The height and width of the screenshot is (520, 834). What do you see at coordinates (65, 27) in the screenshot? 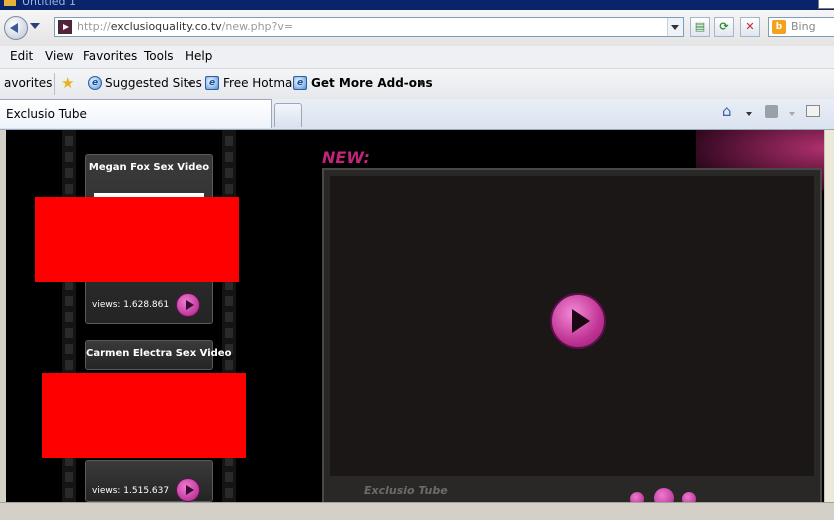
I see `site-favicon-icon` at bounding box center [65, 27].